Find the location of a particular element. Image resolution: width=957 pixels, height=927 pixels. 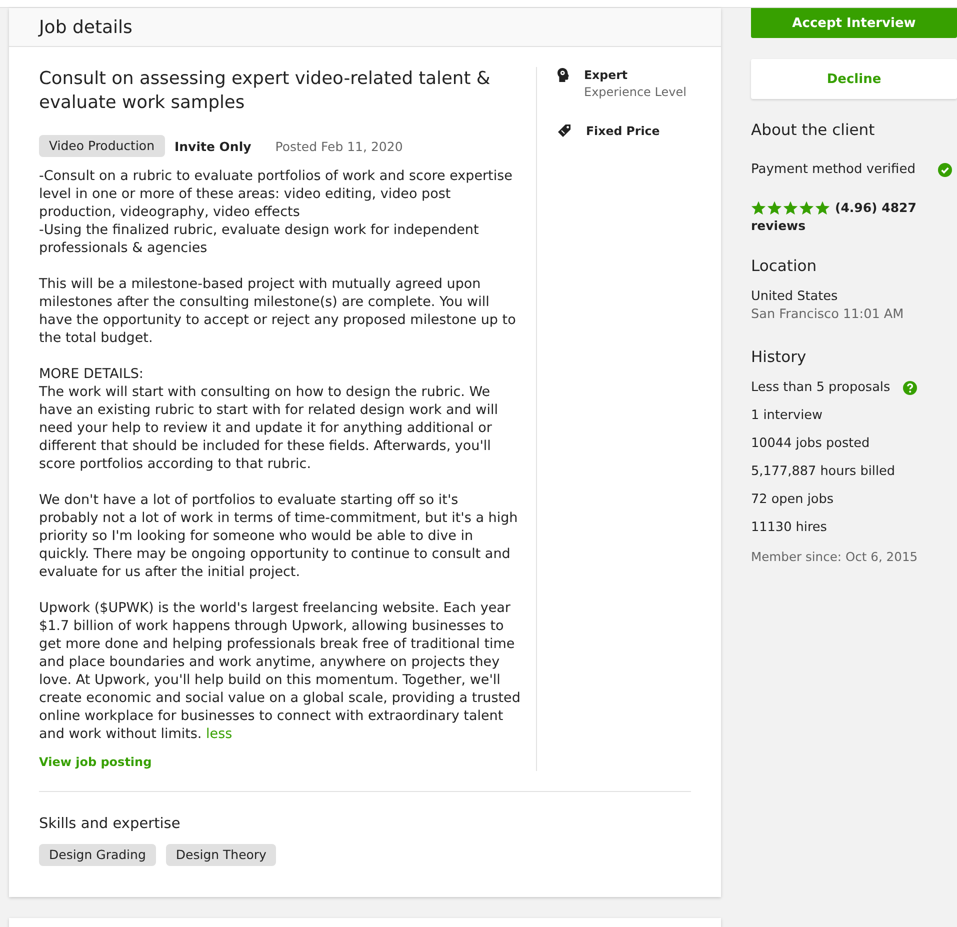

rating-text: (4.96) 4827 is located at coordinates (875, 208).